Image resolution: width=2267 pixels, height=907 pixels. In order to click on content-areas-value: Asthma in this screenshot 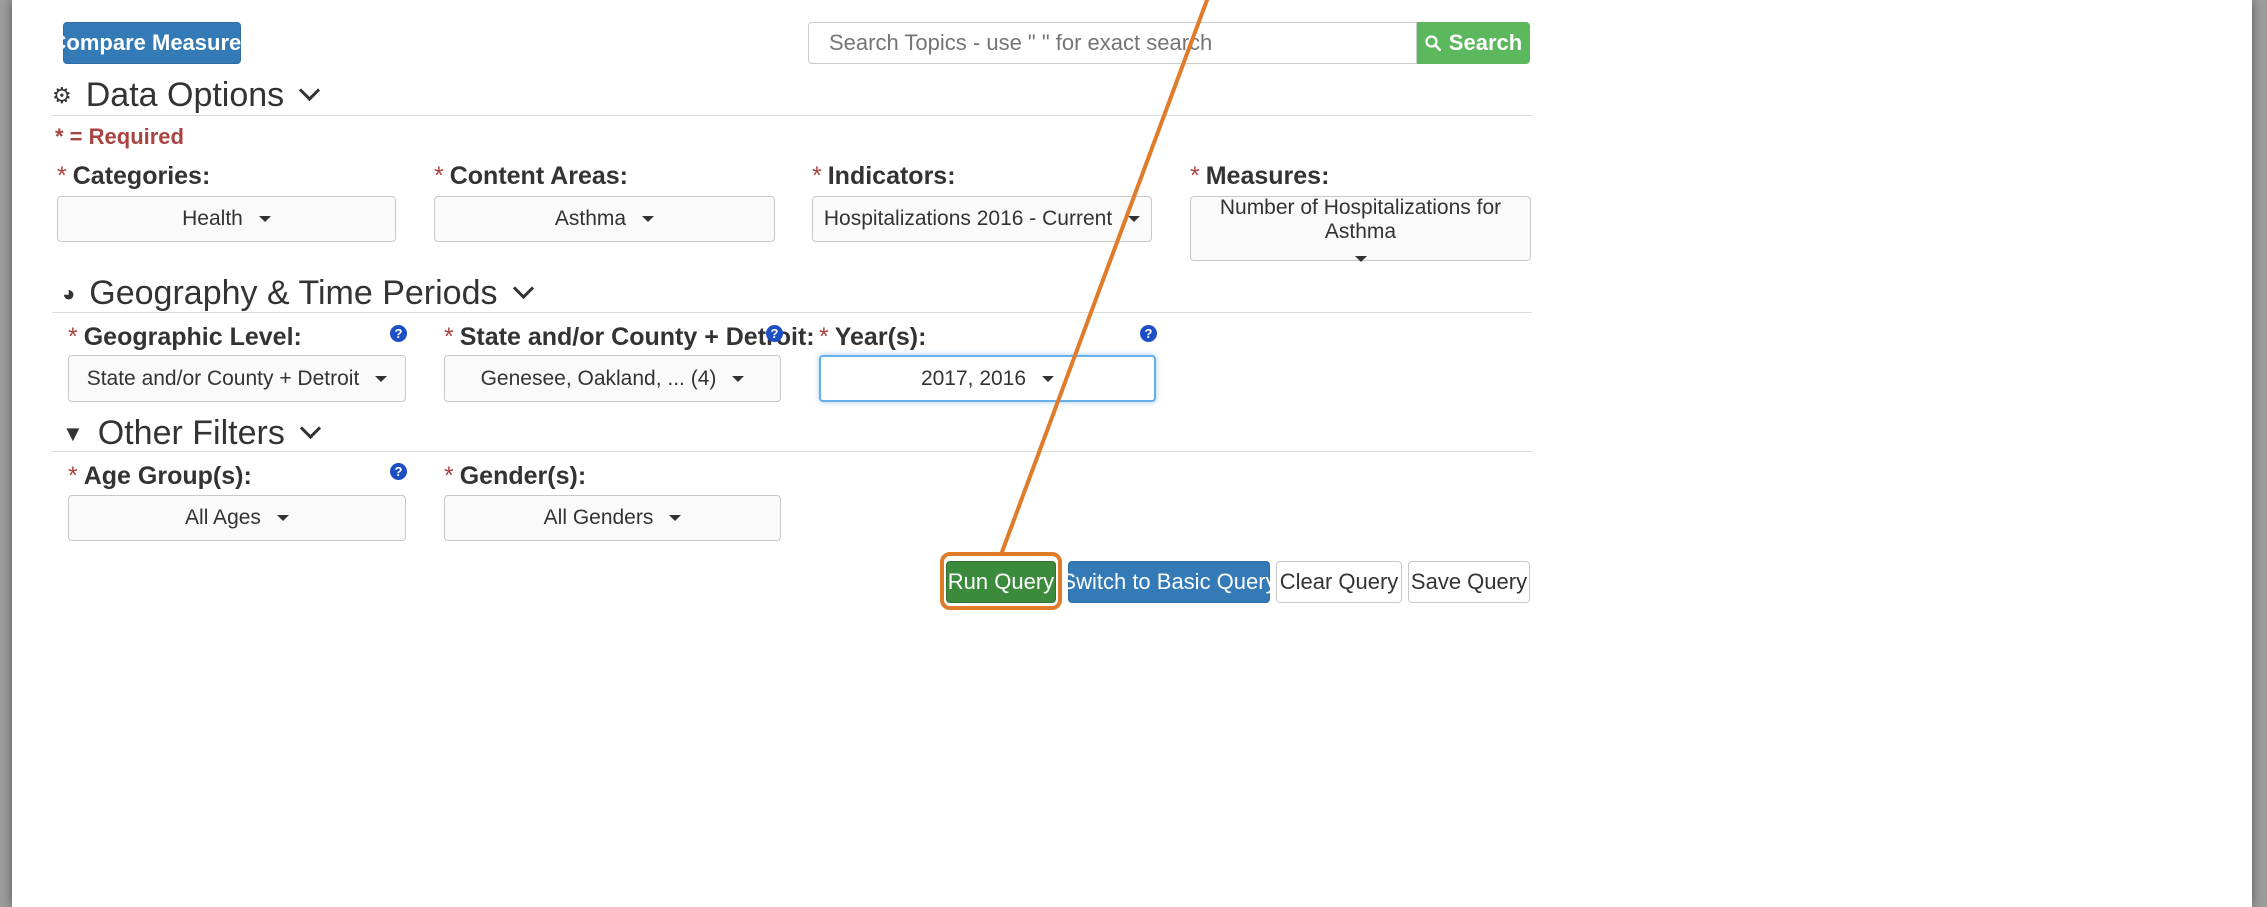, I will do `click(590, 218)`.